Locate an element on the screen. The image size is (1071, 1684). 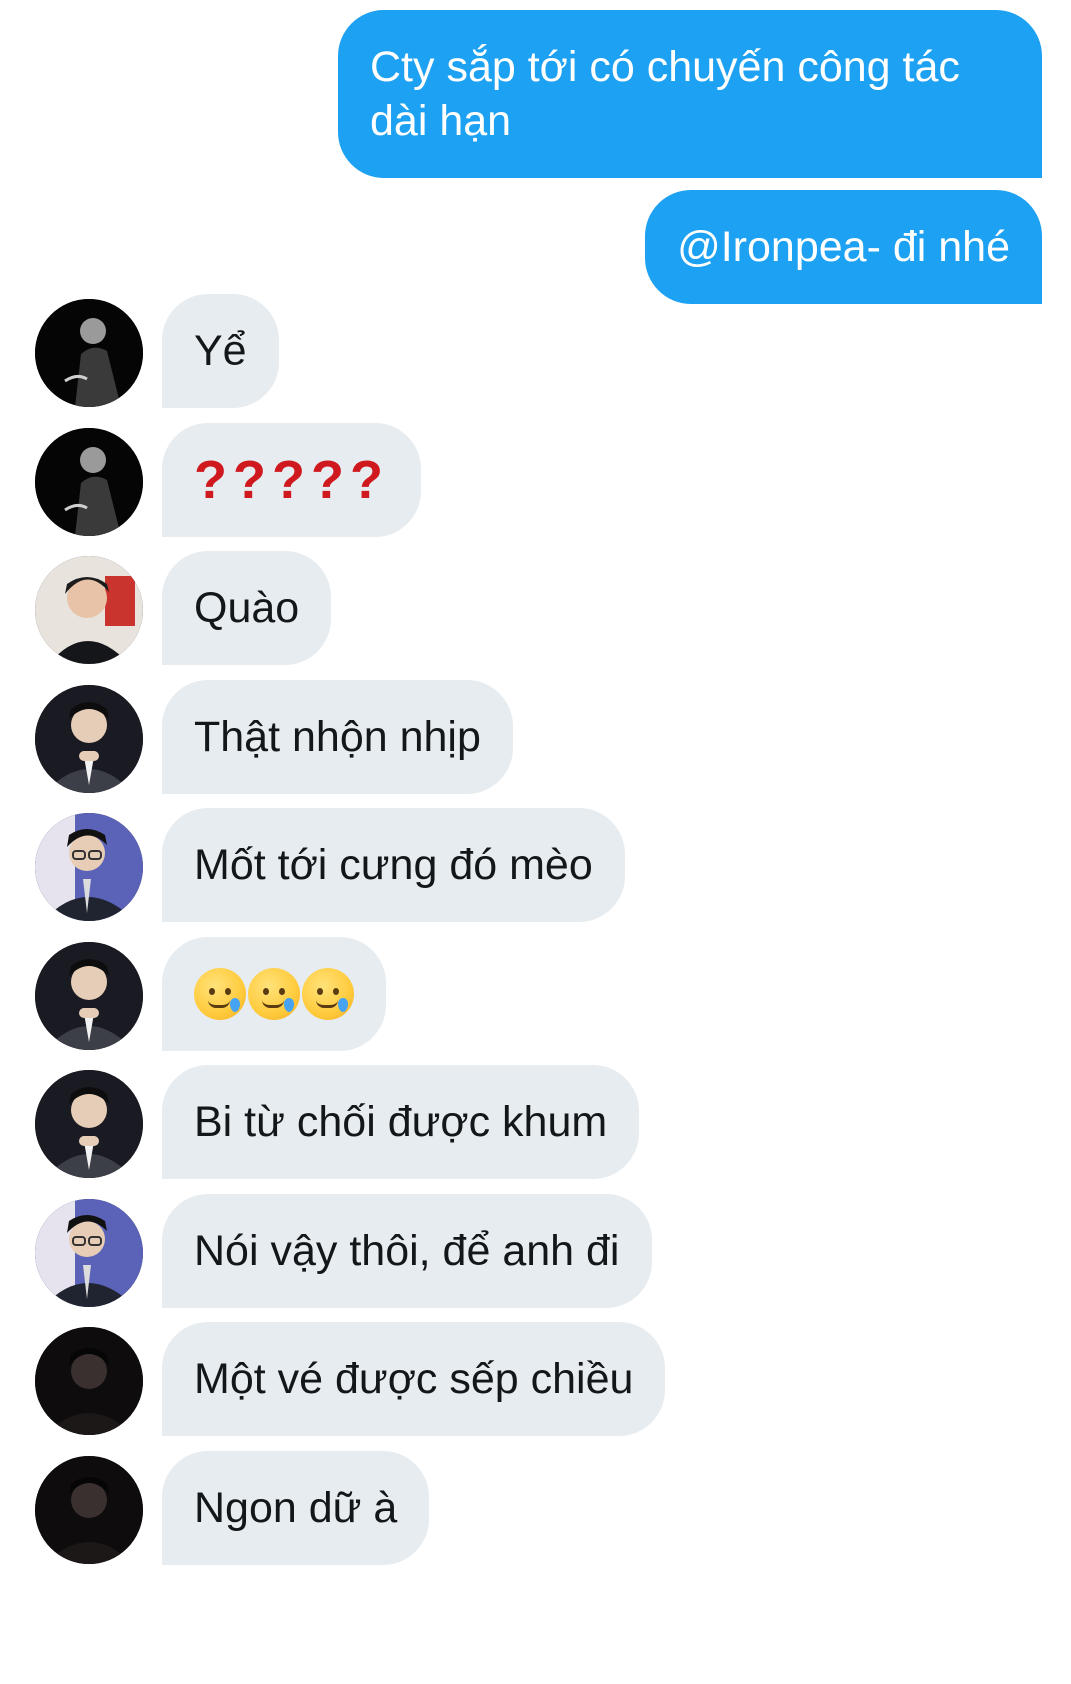
incoming-message-bubble is located at coordinates (274, 994).